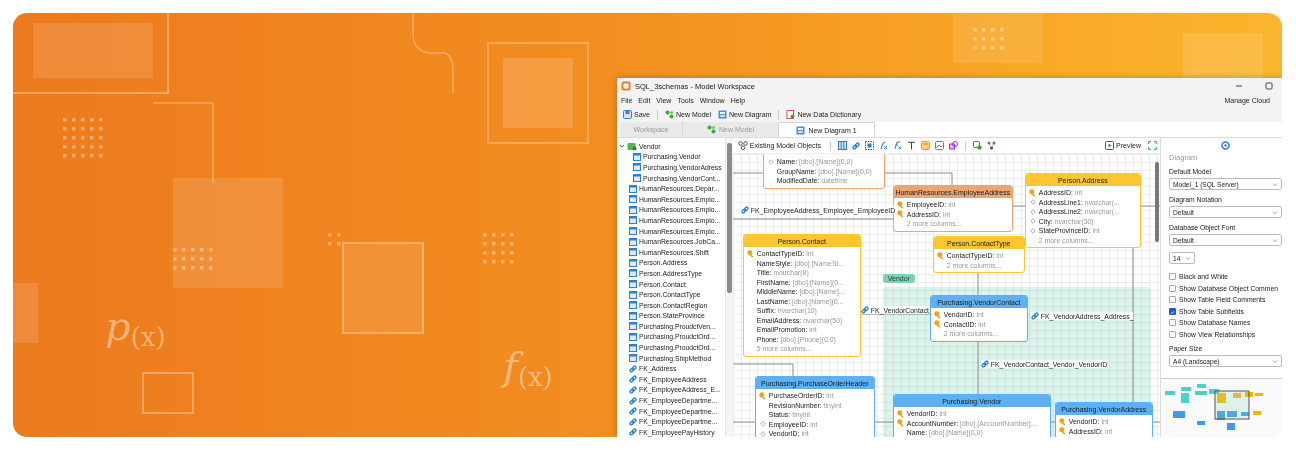  Describe the element at coordinates (1269, 86) in the screenshot. I see `maximize-icon` at that location.